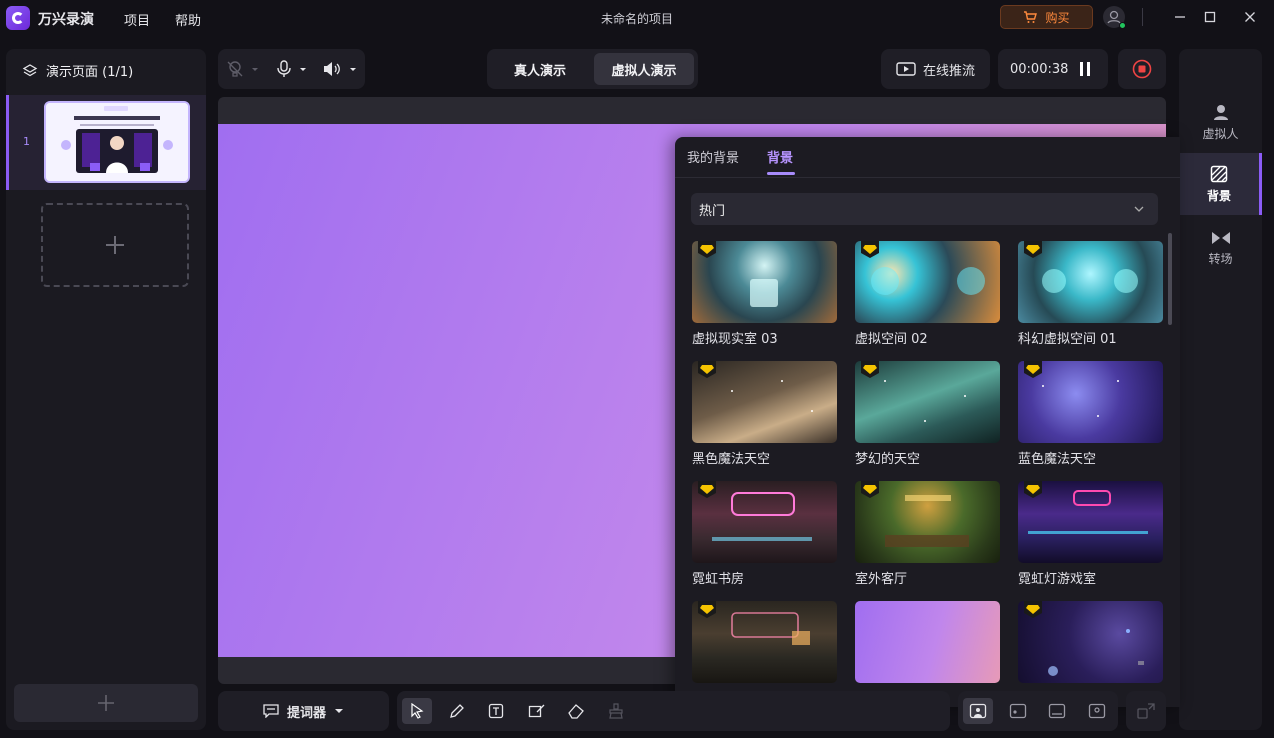  I want to click on minimize-button, so click(1180, 17).